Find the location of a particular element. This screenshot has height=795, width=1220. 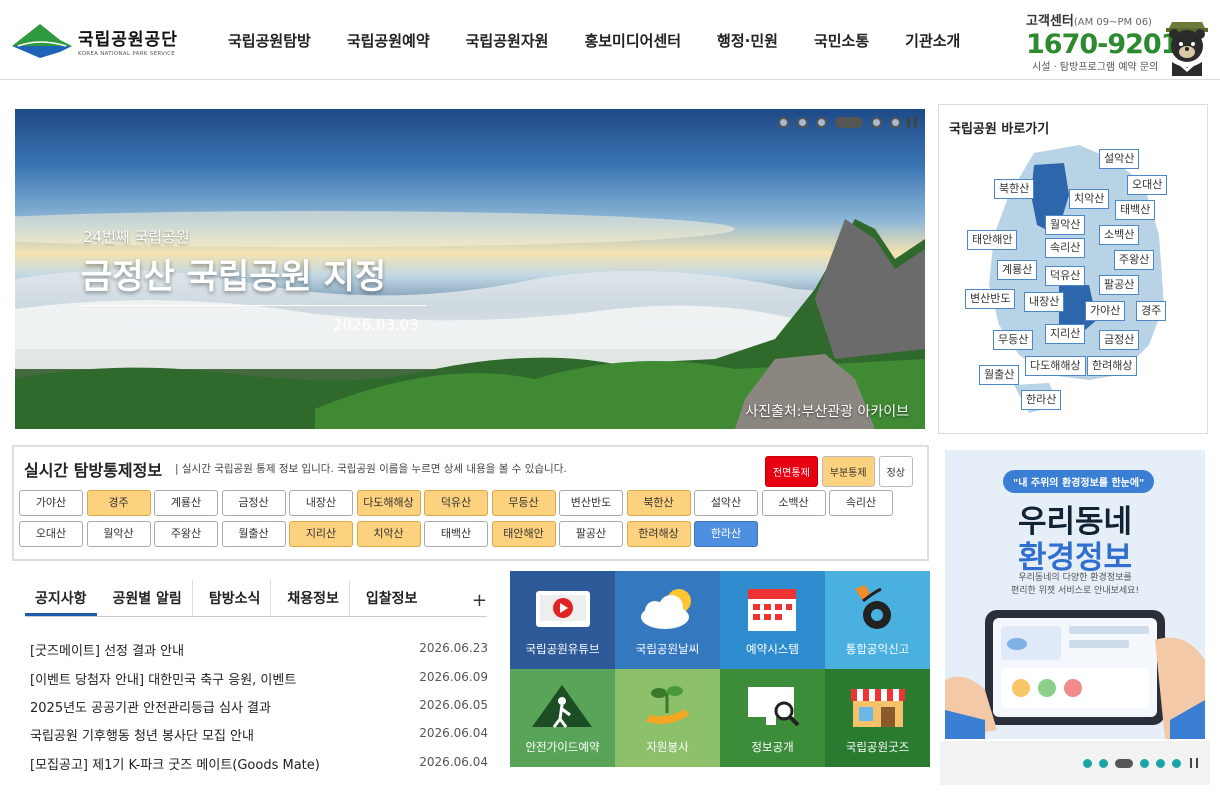

park-link-odaesan: 오대산 is located at coordinates (1147, 185).